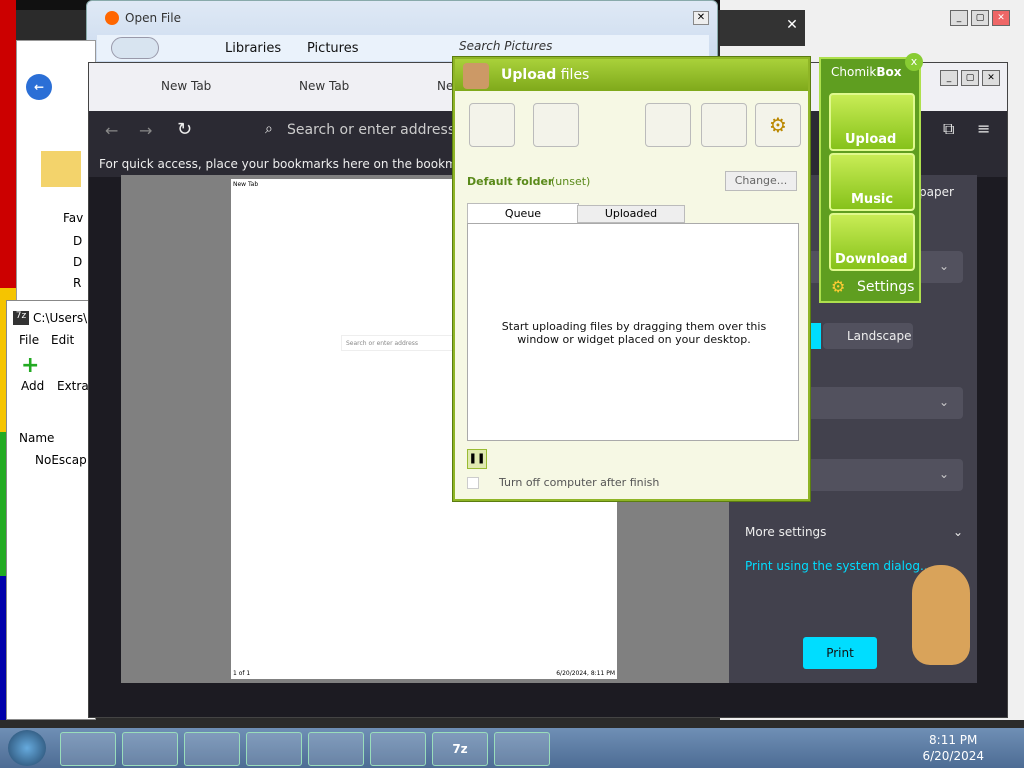 Image resolution: width=1024 pixels, height=768 pixels. What do you see at coordinates (324, 86) in the screenshot?
I see `tab-new-2: New Tab` at bounding box center [324, 86].